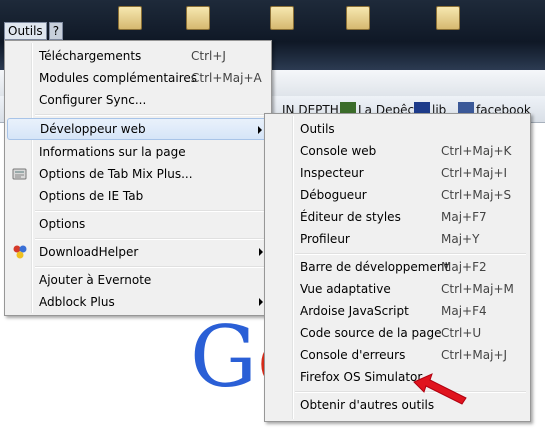  Describe the element at coordinates (20, 252) in the screenshot. I see `downloadhelper-icon` at that location.